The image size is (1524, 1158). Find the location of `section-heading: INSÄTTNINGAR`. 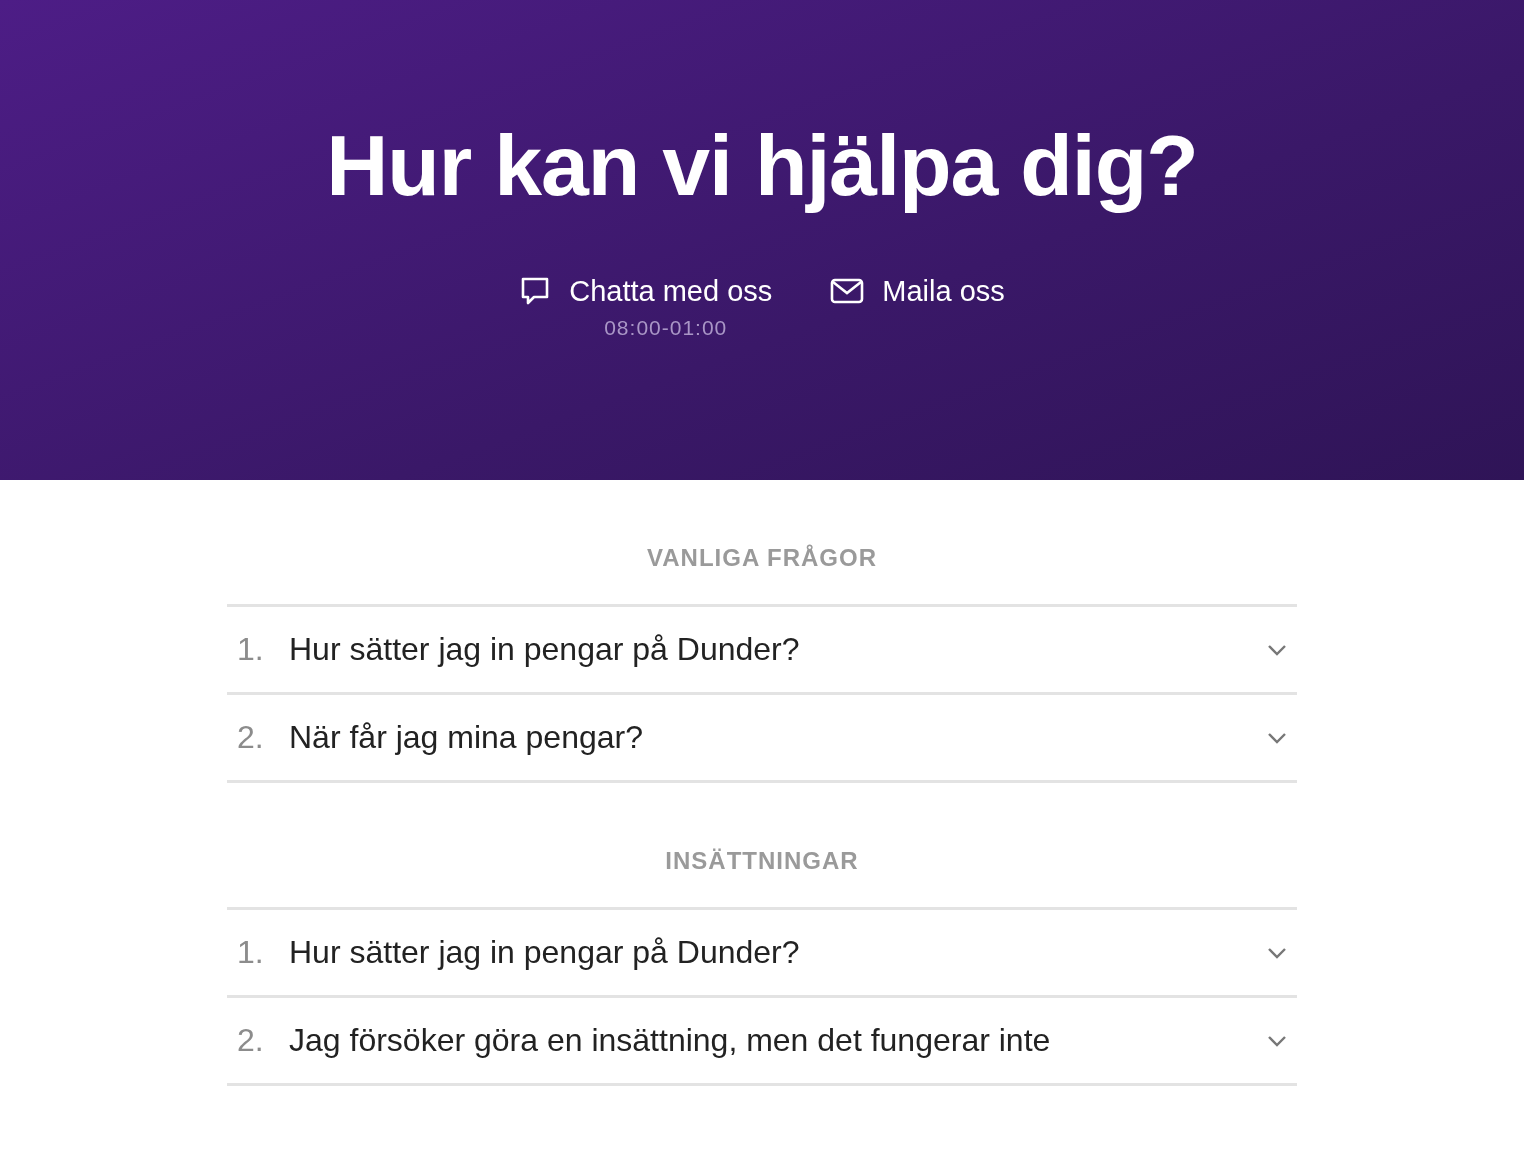

section-heading: INSÄTTNINGAR is located at coordinates (762, 861).